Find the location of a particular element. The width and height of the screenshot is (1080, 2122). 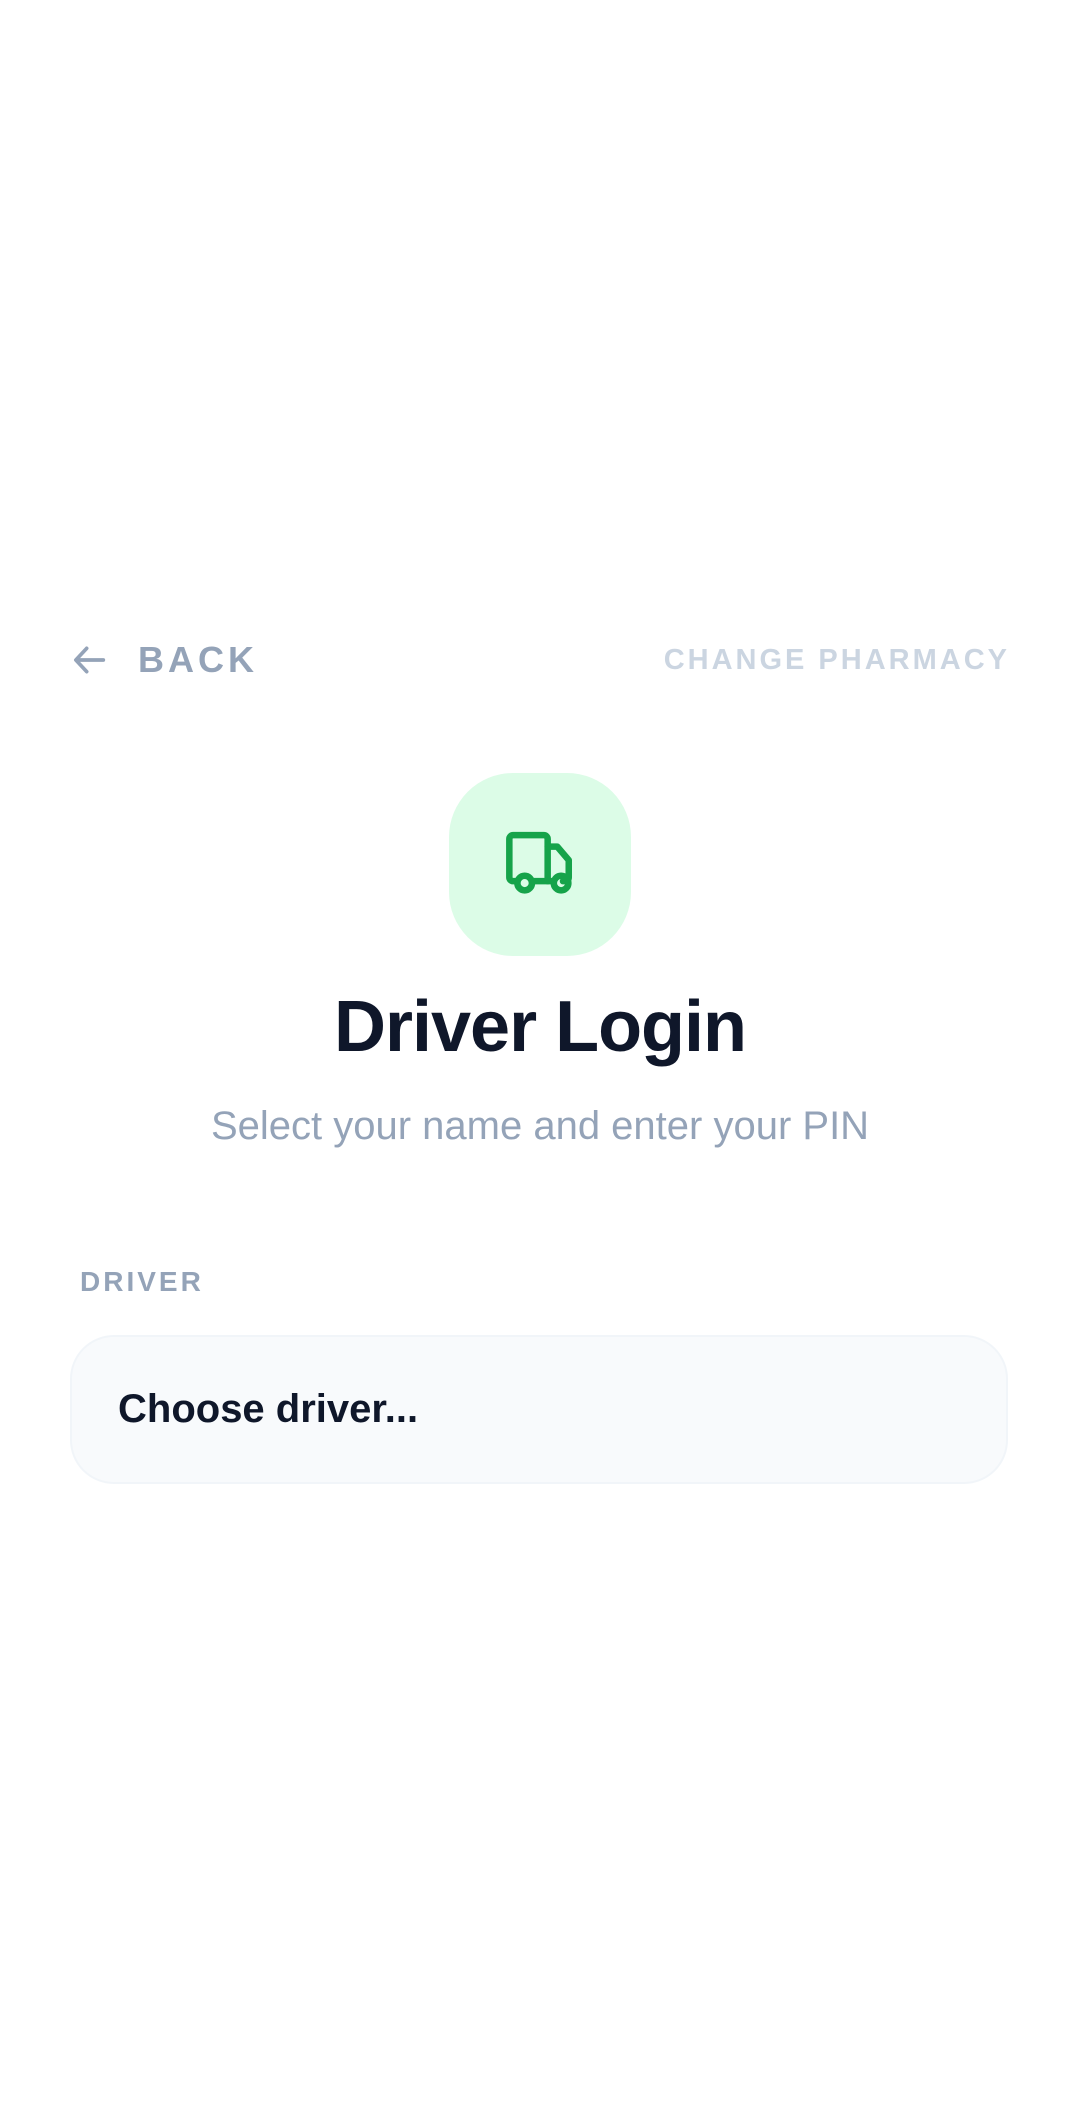

page-subtitle: Select your name and enter your PIN is located at coordinates (540, 1126).